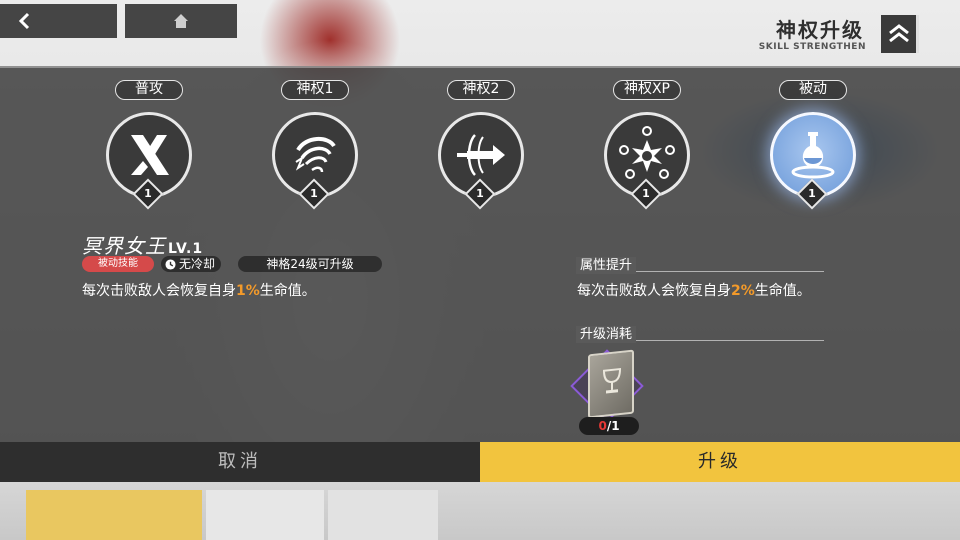 The image size is (960, 540). Describe the element at coordinates (611, 384) in the screenshot. I see `skill-book-icon` at that location.